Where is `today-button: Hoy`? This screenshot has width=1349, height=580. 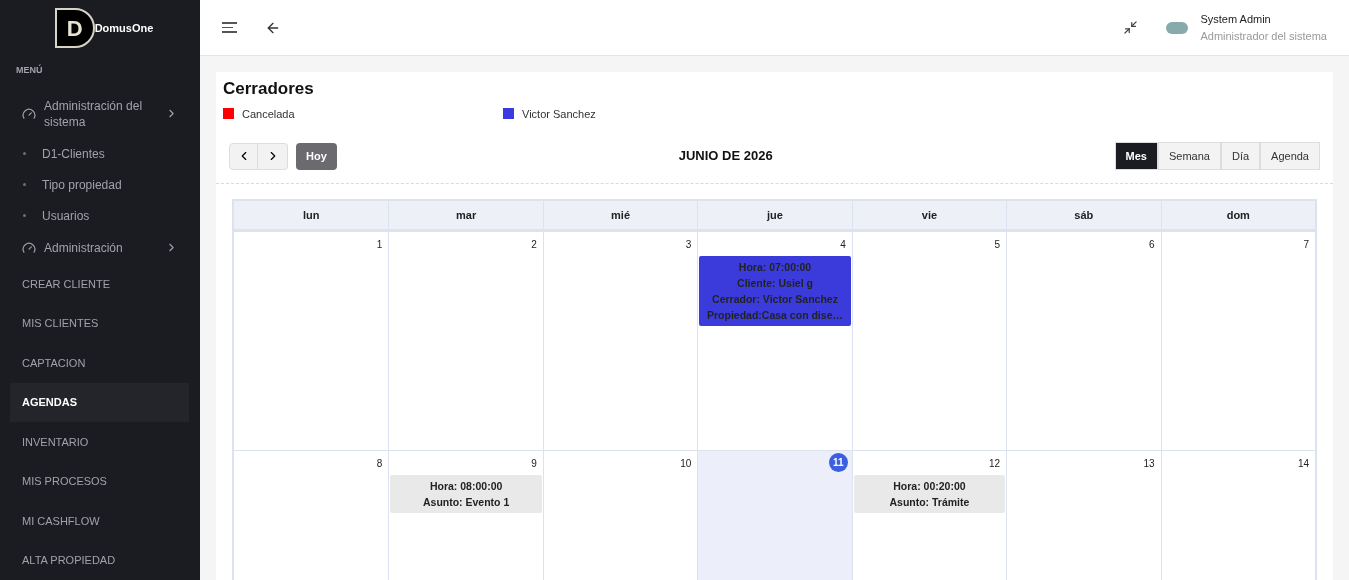 today-button: Hoy is located at coordinates (316, 156).